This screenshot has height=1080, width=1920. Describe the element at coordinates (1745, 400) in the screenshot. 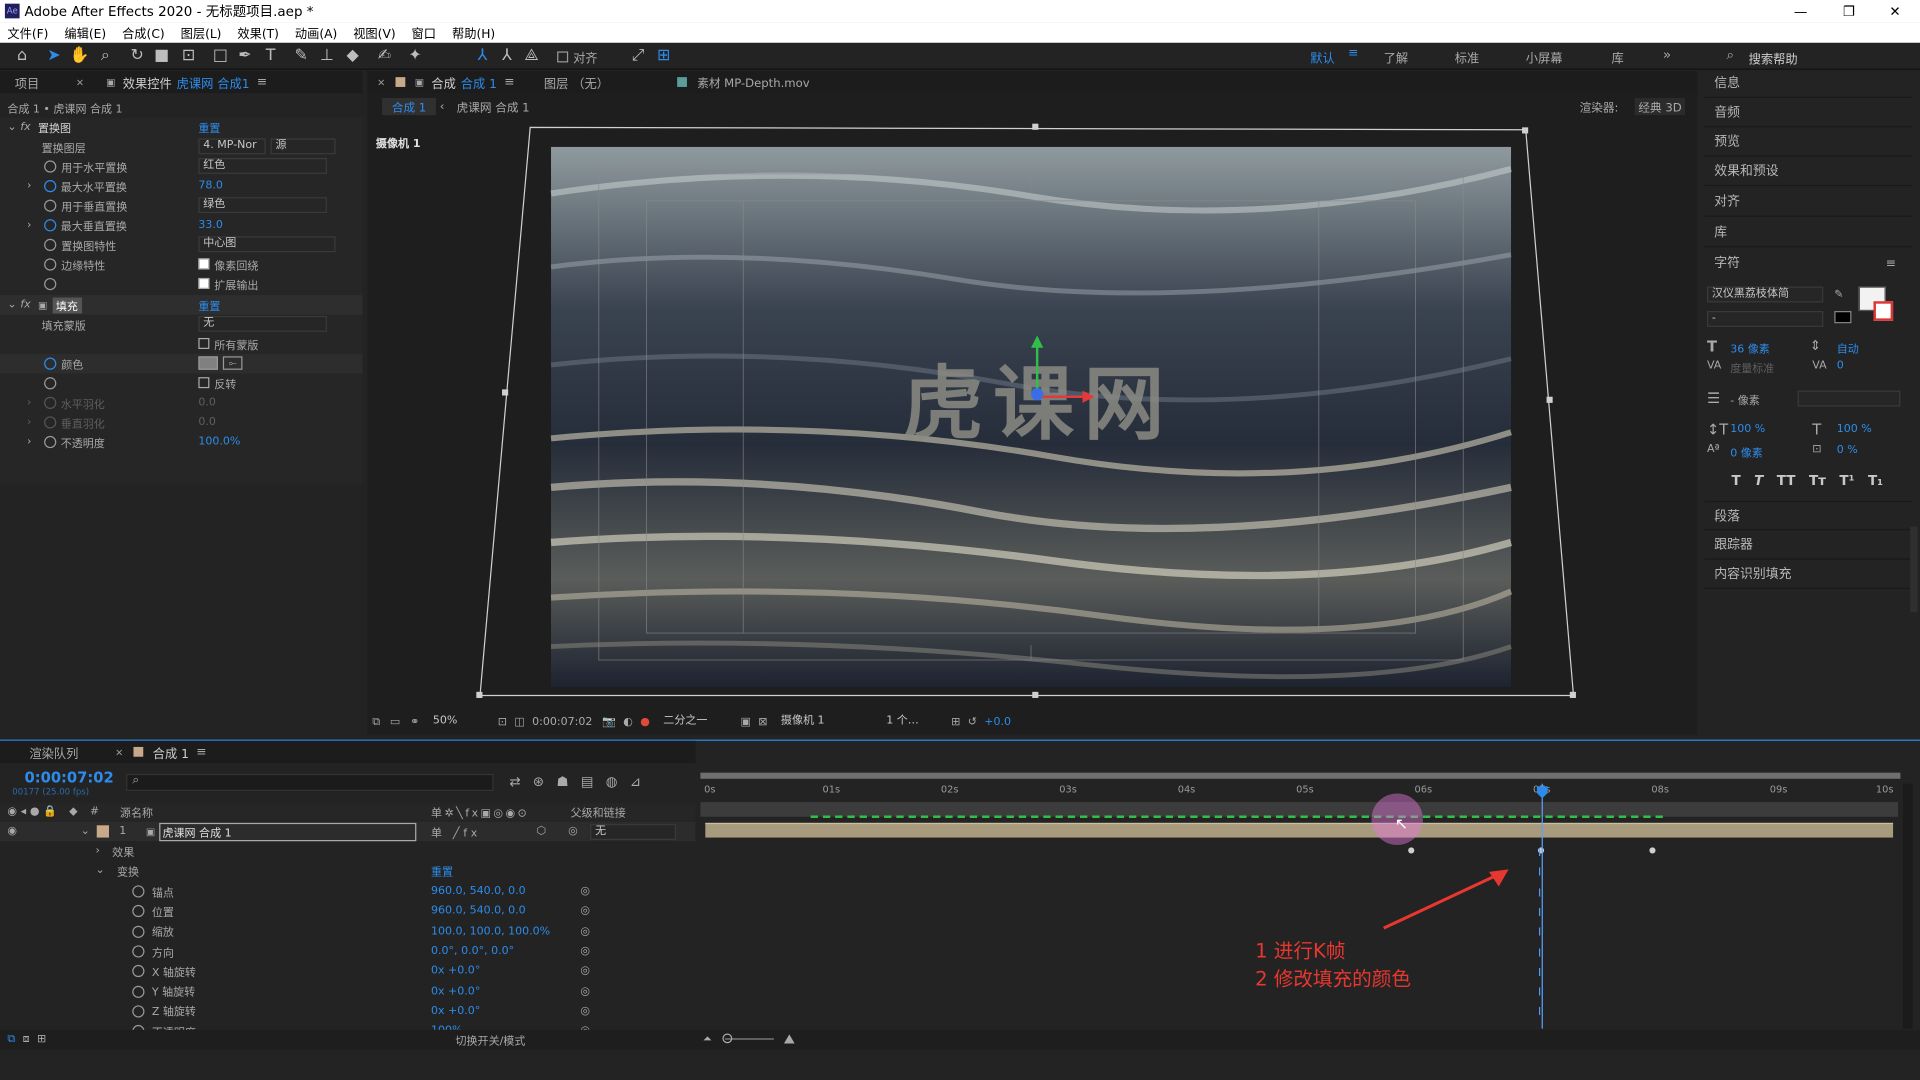

I see `stroke-width-value: - 像素` at that location.